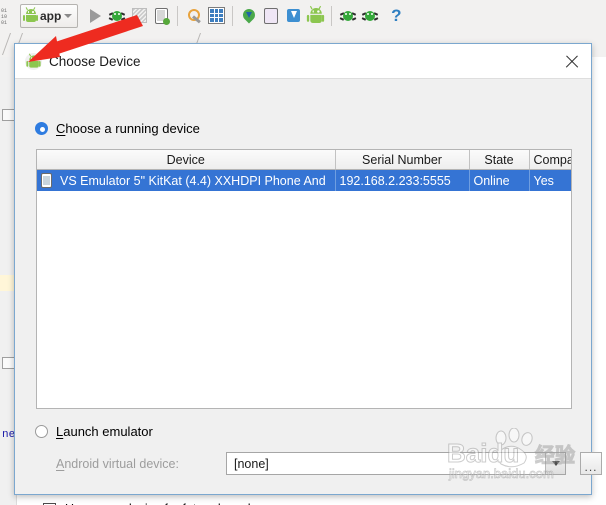  Describe the element at coordinates (271, 16) in the screenshot. I see `device-monitor-icon` at that location.